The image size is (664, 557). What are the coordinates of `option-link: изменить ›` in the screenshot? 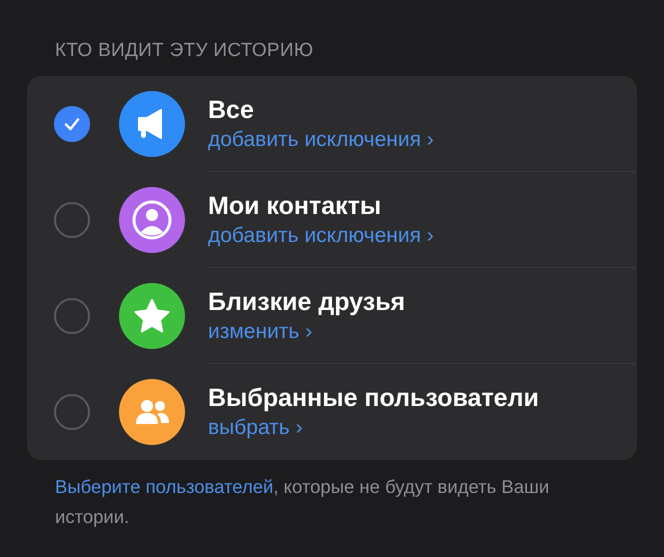 It's located at (260, 331).